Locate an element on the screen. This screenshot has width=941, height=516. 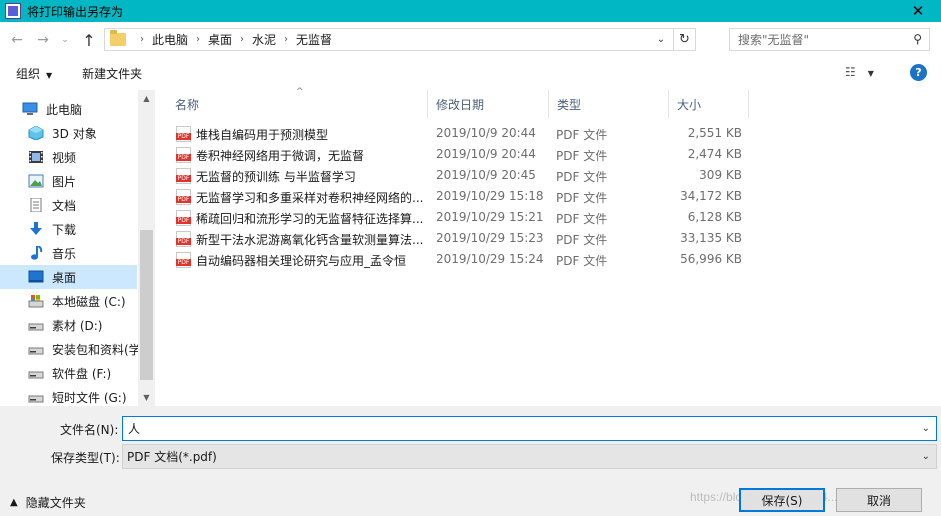
file-size: 6,128 KB is located at coordinates (714, 217).